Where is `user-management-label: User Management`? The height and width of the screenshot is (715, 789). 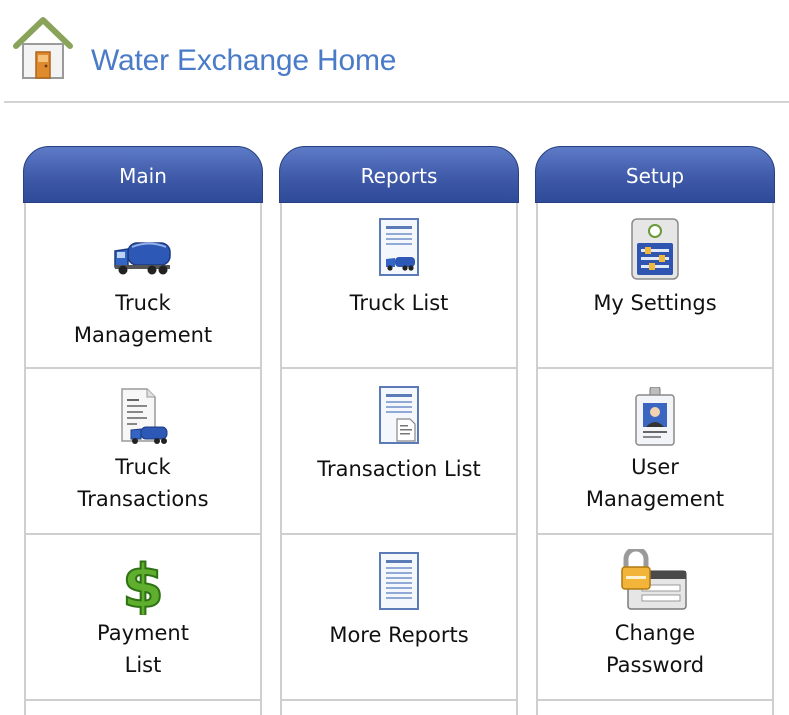 user-management-label: User Management is located at coordinates (655, 483).